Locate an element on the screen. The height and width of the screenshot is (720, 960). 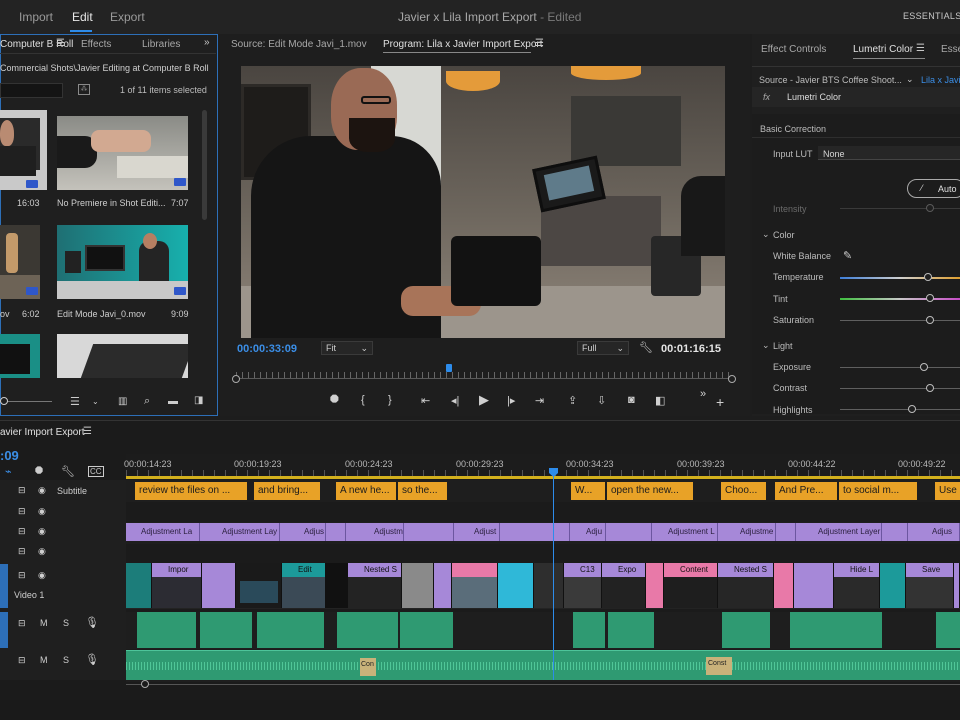
add-button-icon: + is located at coordinates (720, 402).